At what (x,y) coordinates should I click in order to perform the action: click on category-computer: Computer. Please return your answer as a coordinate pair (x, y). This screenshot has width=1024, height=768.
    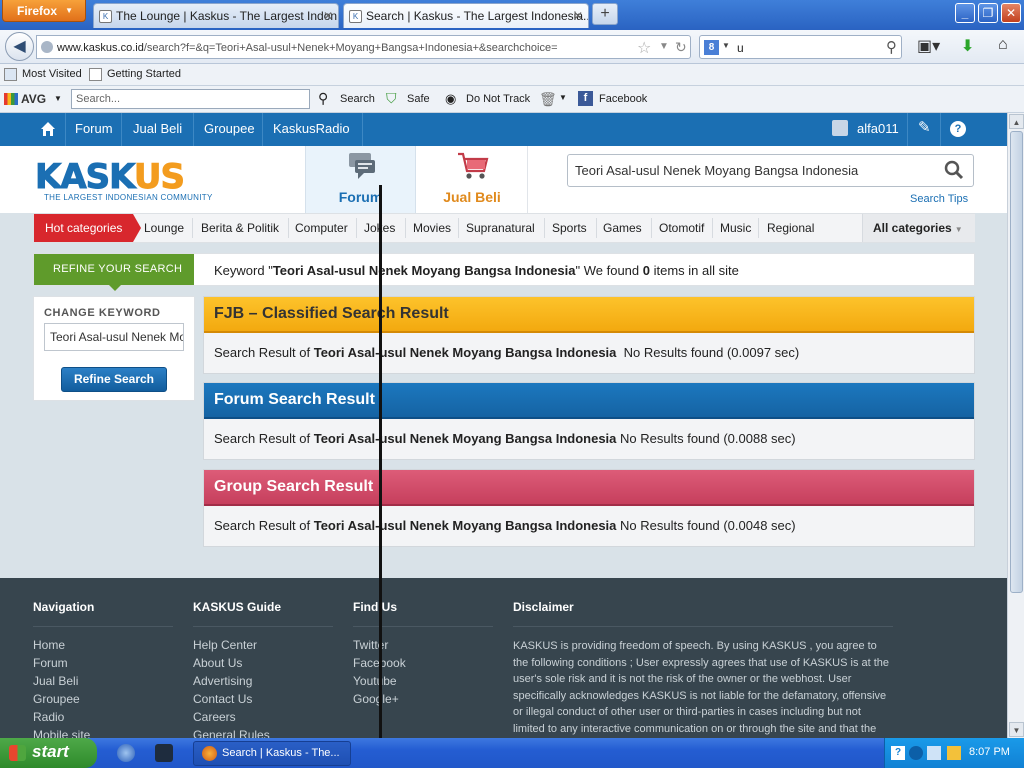
    Looking at the image, I should click on (321, 228).